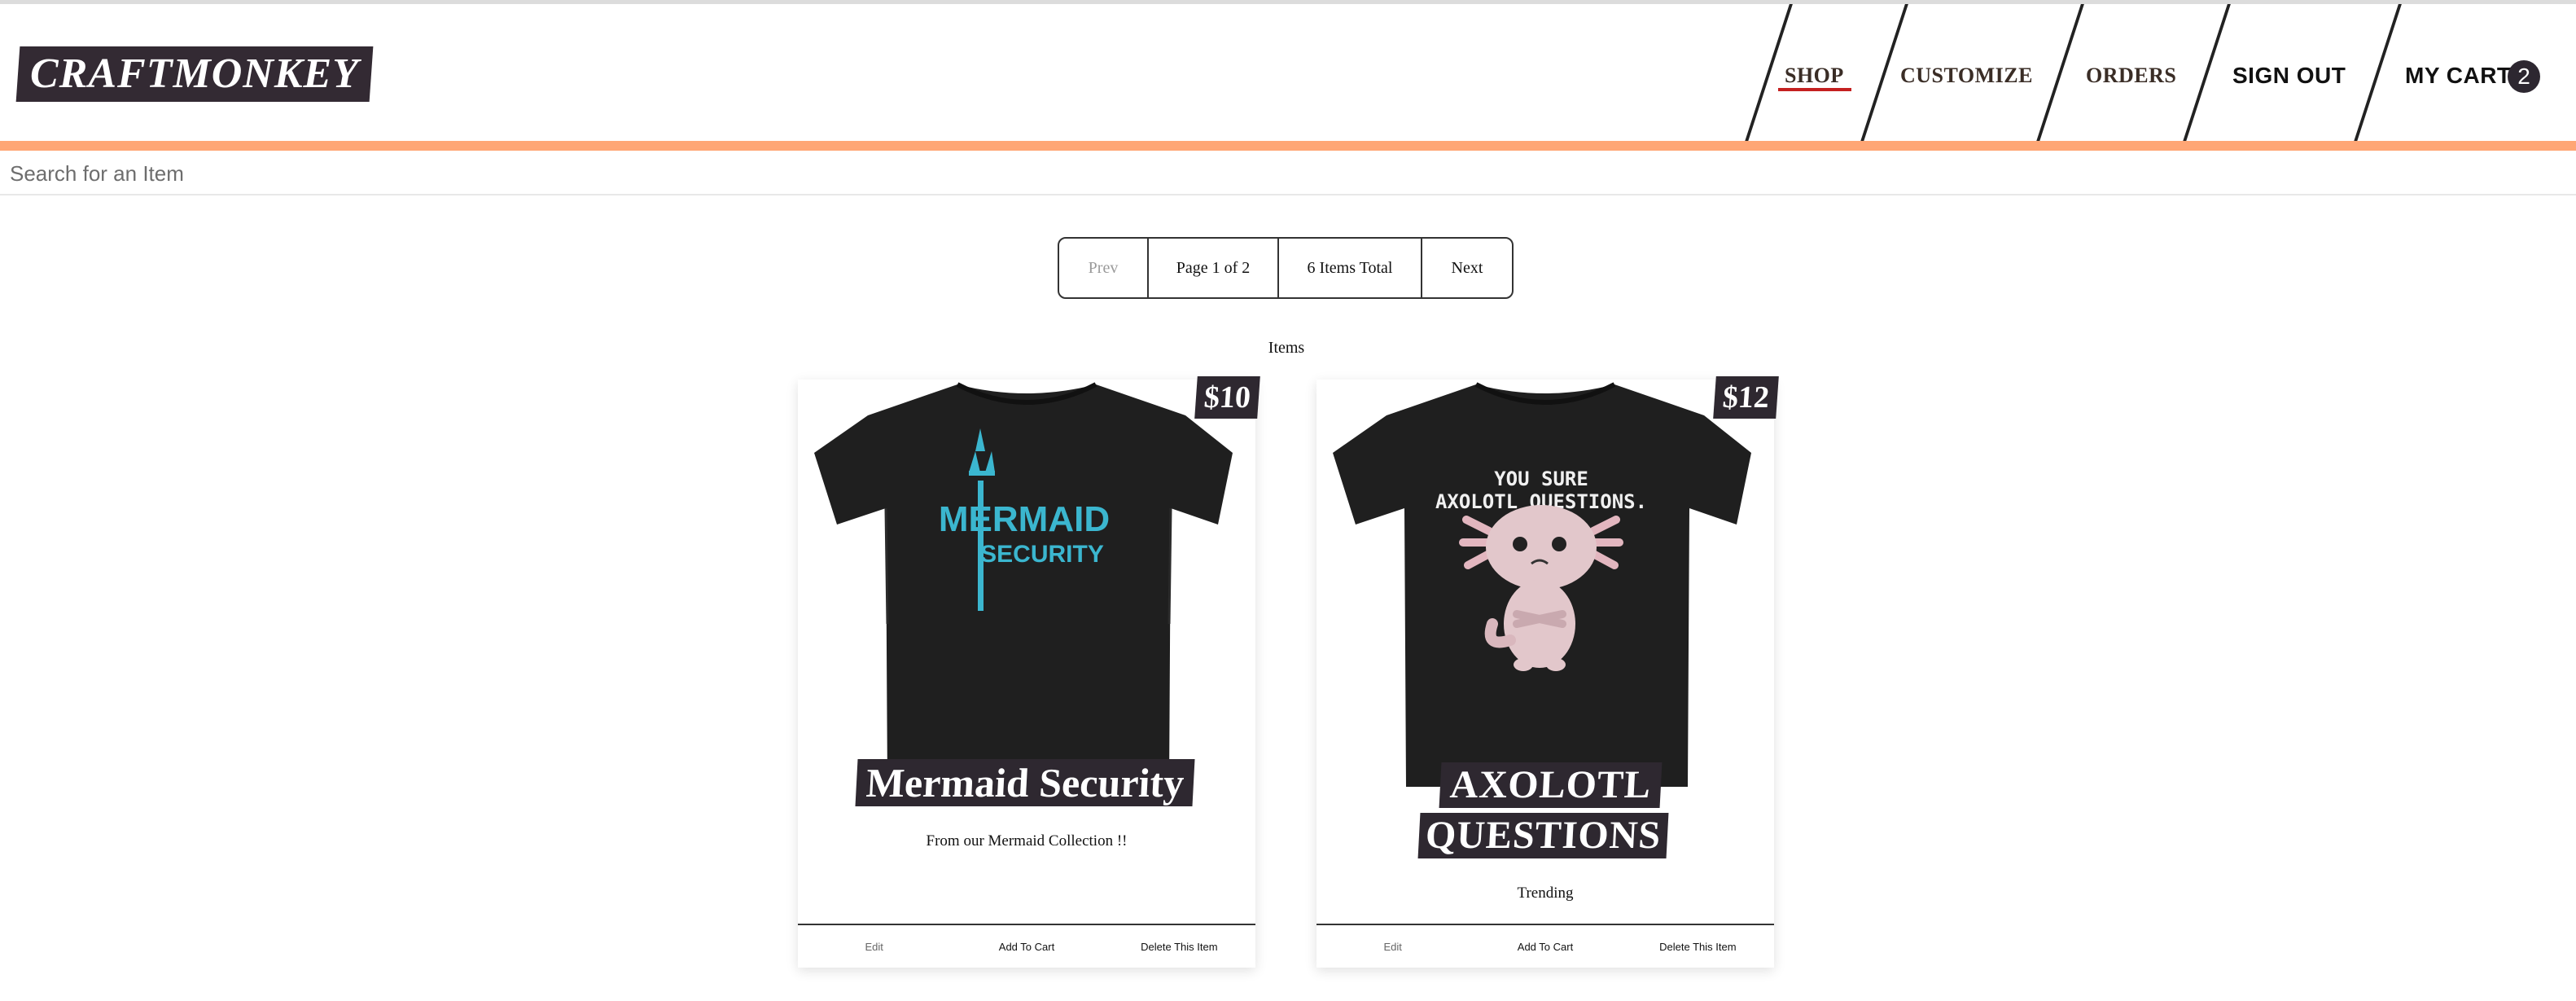  What do you see at coordinates (1104, 268) in the screenshot?
I see `prev-page-button: Prev` at bounding box center [1104, 268].